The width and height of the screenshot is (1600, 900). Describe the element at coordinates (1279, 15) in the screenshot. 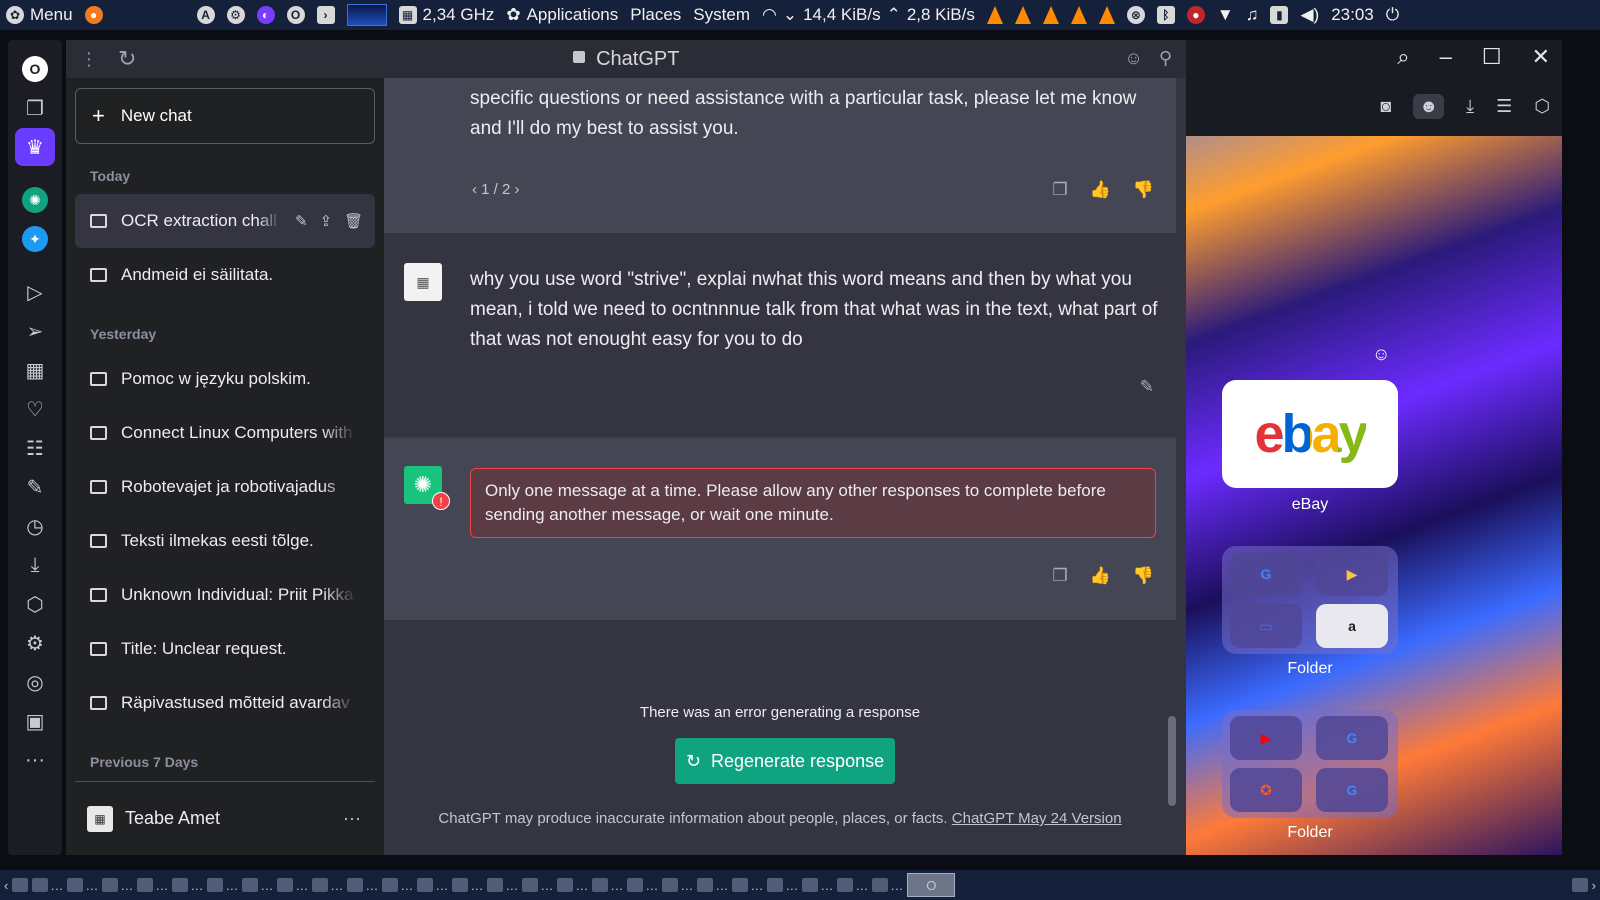

I see `battery-icon: ▮` at that location.